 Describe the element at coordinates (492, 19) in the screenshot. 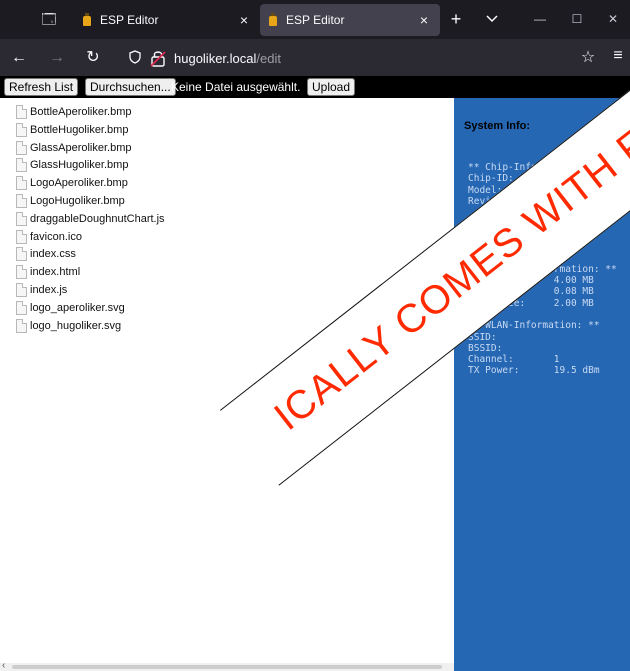

I see `chevron-down-icon` at that location.